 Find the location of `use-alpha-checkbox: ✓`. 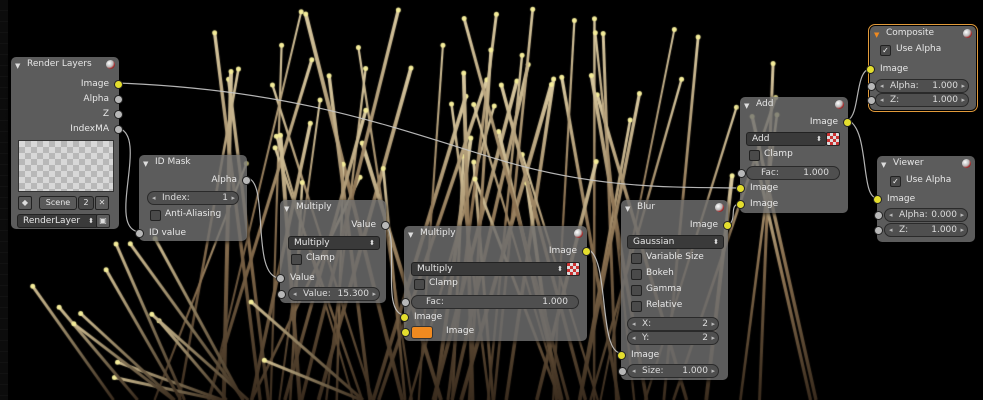

use-alpha-checkbox: ✓ is located at coordinates (885, 50).